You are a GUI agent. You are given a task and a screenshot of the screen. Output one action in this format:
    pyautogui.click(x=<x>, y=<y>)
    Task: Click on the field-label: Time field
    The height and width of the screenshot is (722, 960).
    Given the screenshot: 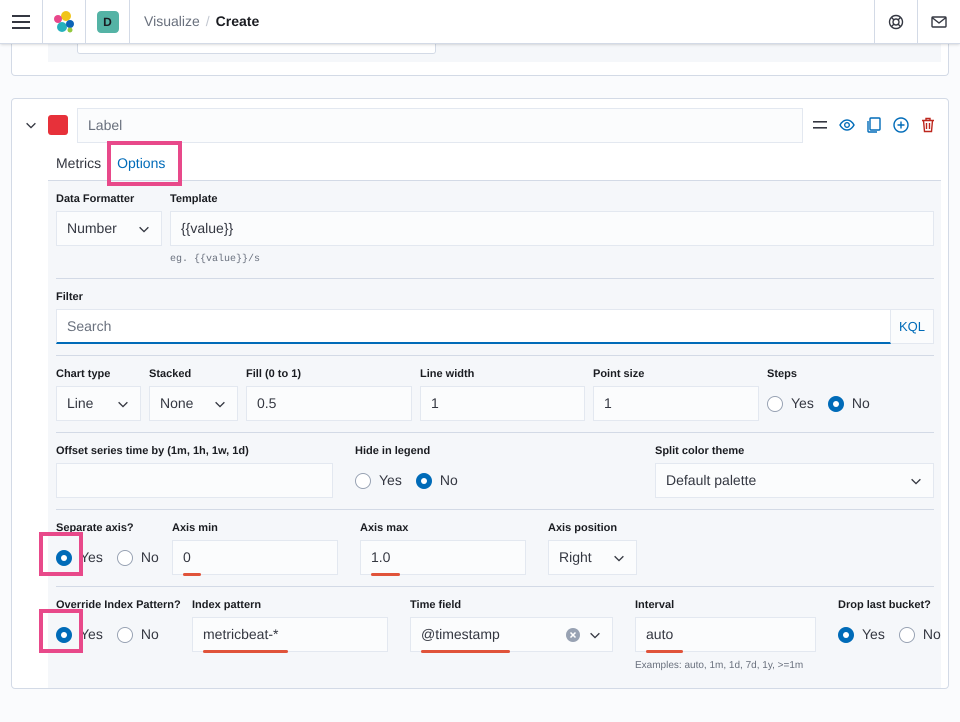 What is the action you would take?
    pyautogui.click(x=436, y=605)
    